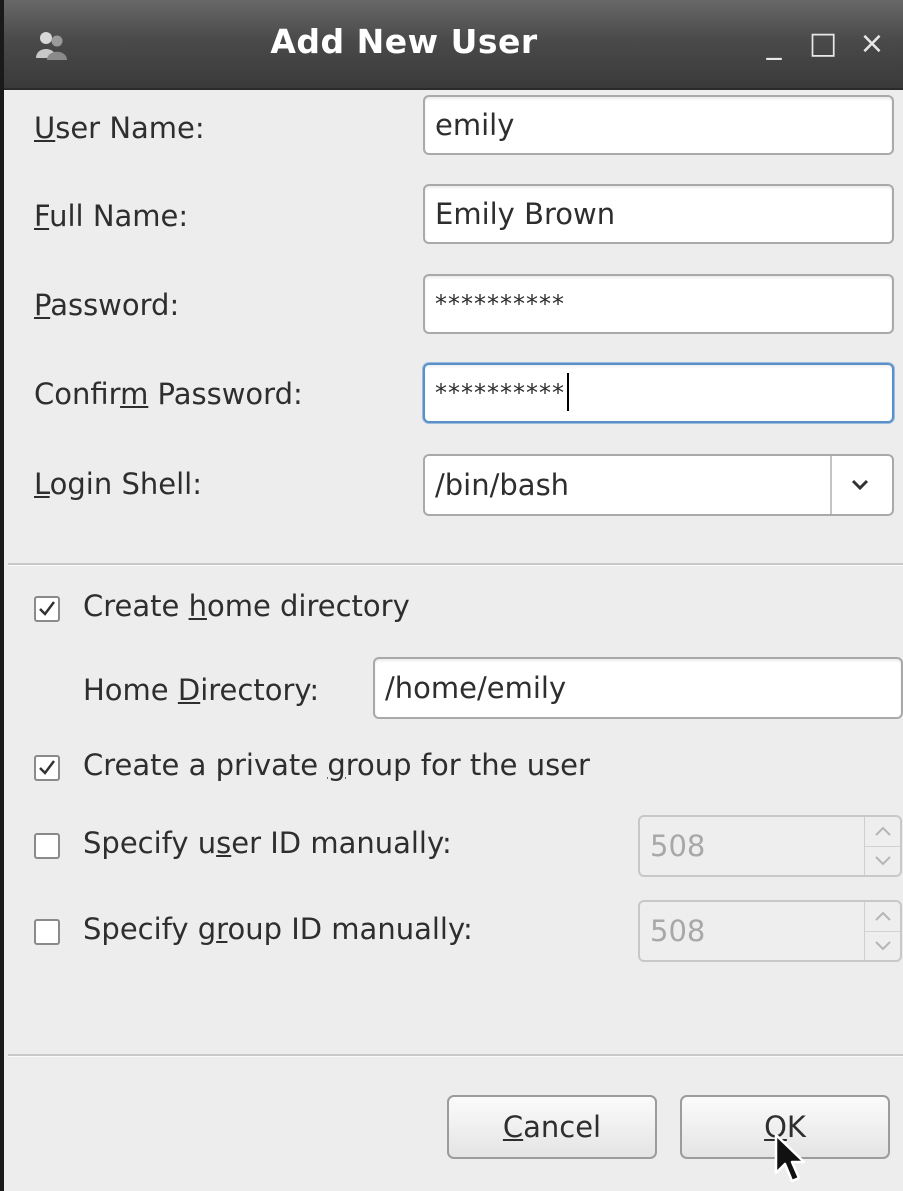 Image resolution: width=903 pixels, height=1191 pixels. I want to click on full-name-input: Emily Brown, so click(658, 214).